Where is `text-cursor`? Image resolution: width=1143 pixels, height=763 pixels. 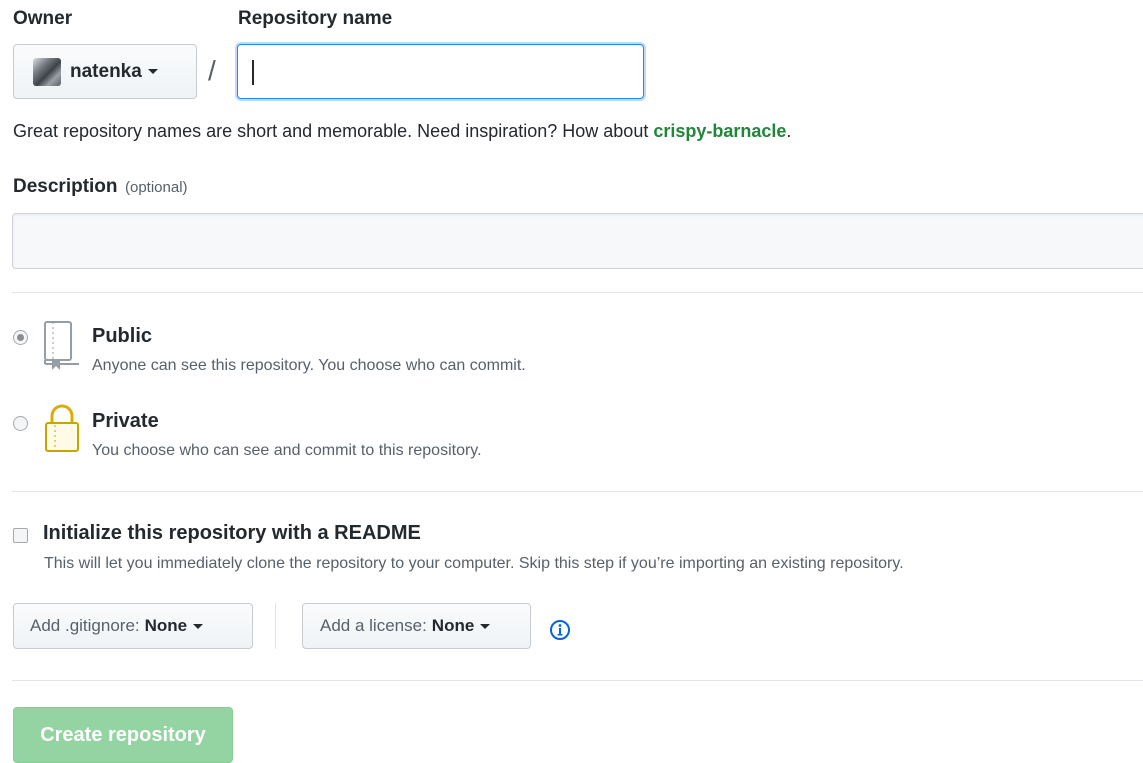 text-cursor is located at coordinates (253, 72).